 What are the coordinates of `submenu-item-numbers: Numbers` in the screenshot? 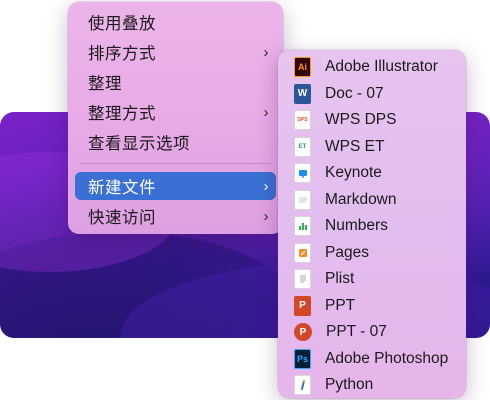 It's located at (372, 226).